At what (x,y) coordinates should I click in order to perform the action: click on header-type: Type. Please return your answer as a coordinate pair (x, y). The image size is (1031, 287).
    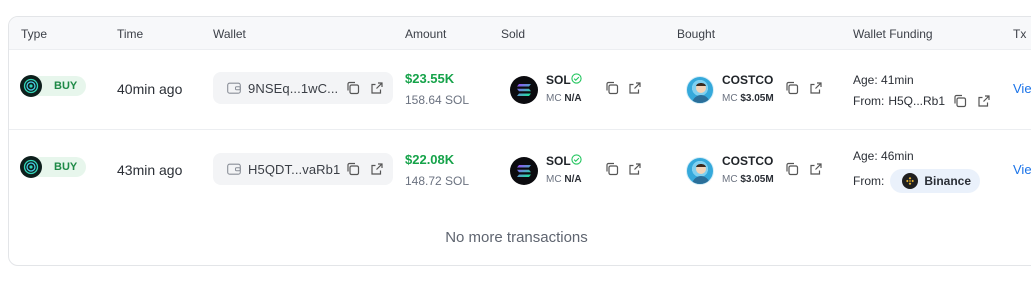
    Looking at the image, I should click on (34, 34).